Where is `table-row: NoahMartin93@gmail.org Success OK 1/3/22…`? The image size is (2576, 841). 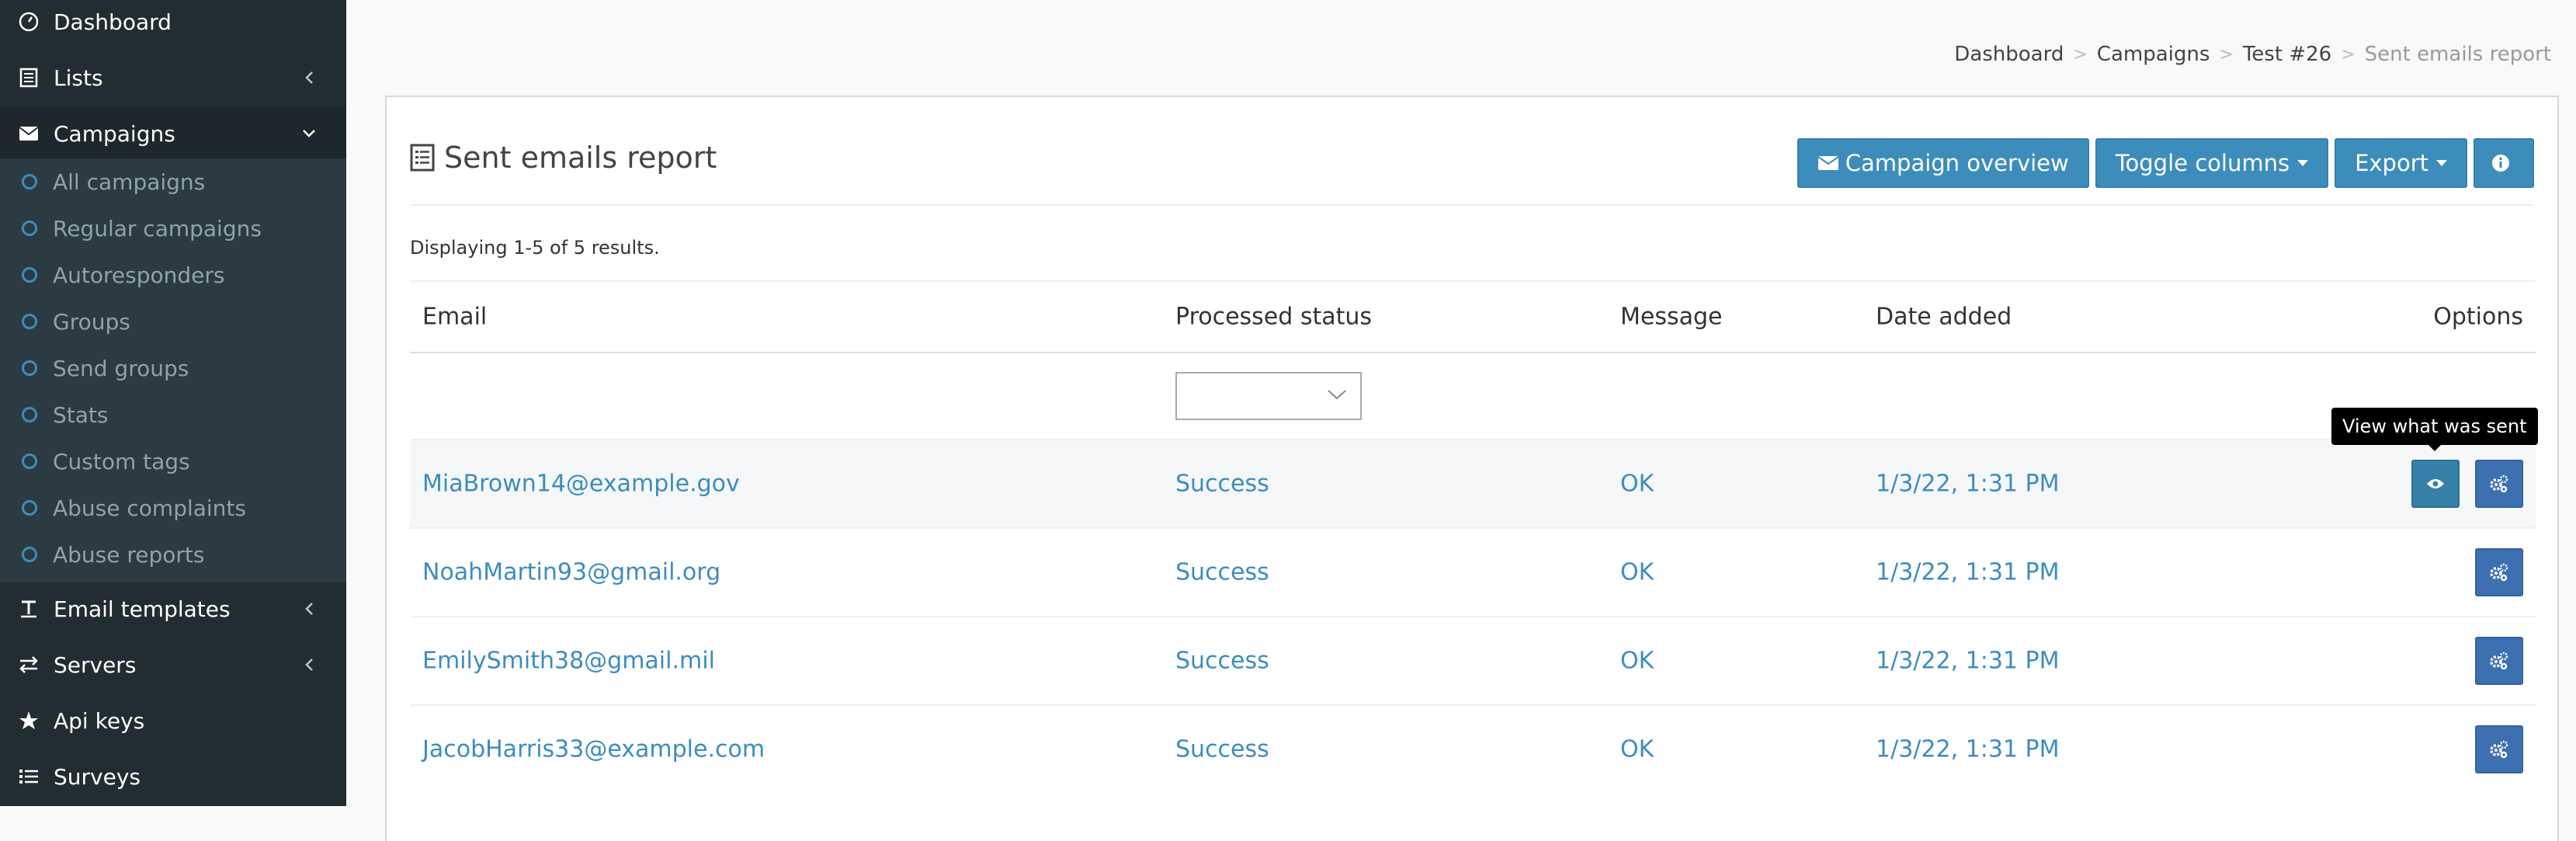
table-row: NoahMartin93@gmail.org Success OK 1/3/22… is located at coordinates (1473, 571).